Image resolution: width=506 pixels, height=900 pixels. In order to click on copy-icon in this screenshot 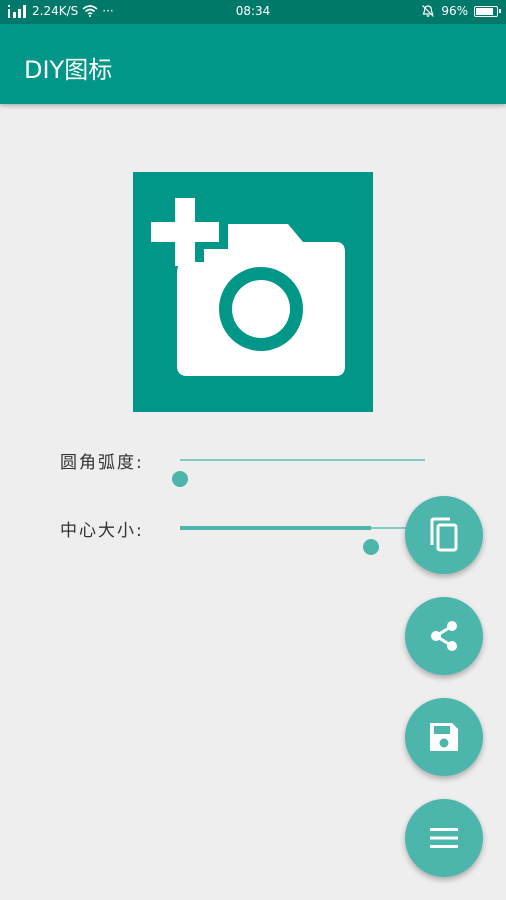, I will do `click(444, 534)`.